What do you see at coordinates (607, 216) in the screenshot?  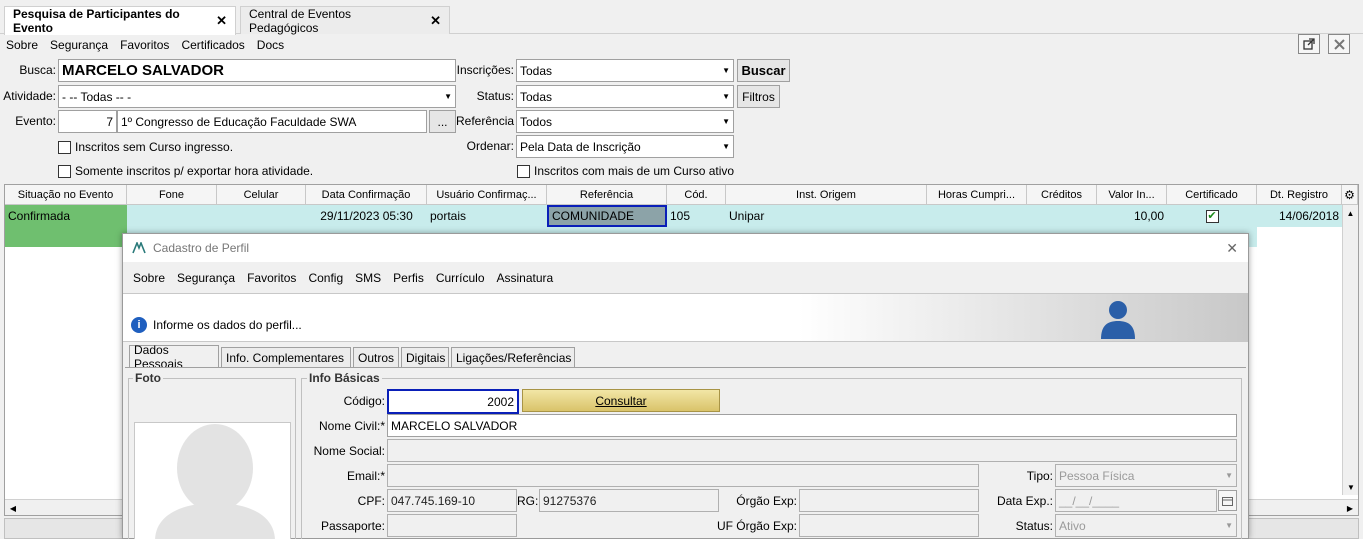 I see `cell-referencia: COMUNIDADE` at bounding box center [607, 216].